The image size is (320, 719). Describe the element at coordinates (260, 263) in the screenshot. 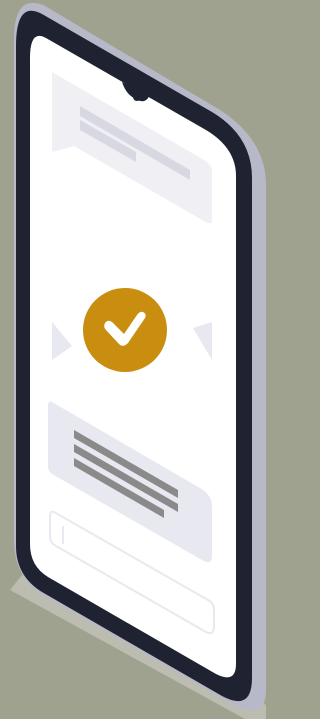

I see `side-button-lower` at that location.